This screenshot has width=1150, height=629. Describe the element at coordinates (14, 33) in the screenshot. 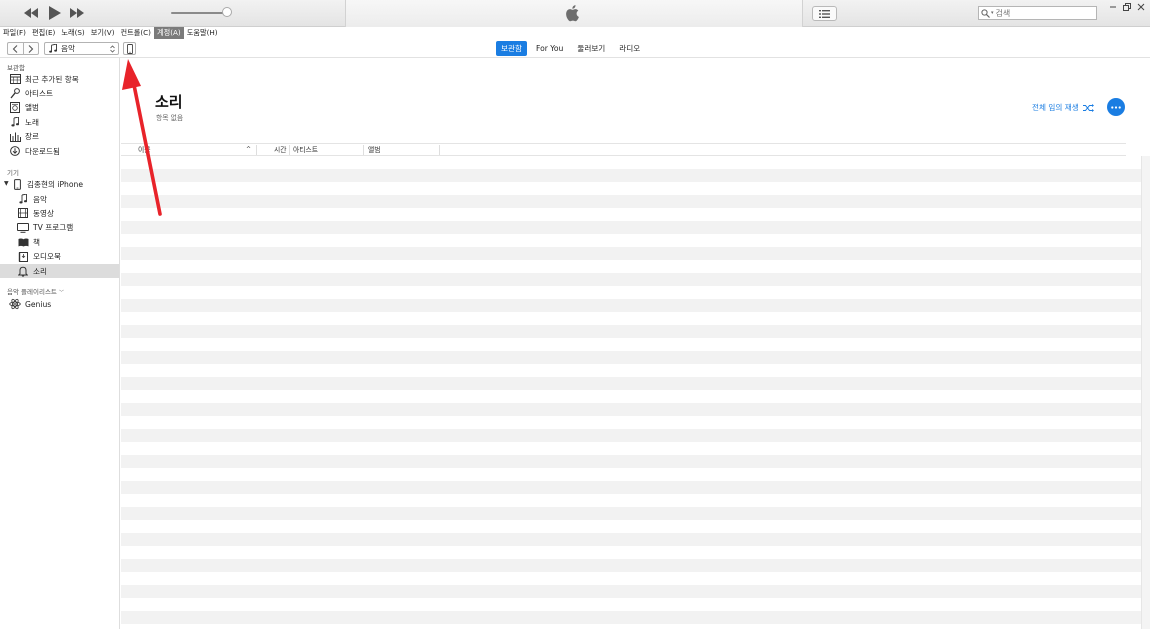

I see `menu-item-0: 파일(F)` at that location.